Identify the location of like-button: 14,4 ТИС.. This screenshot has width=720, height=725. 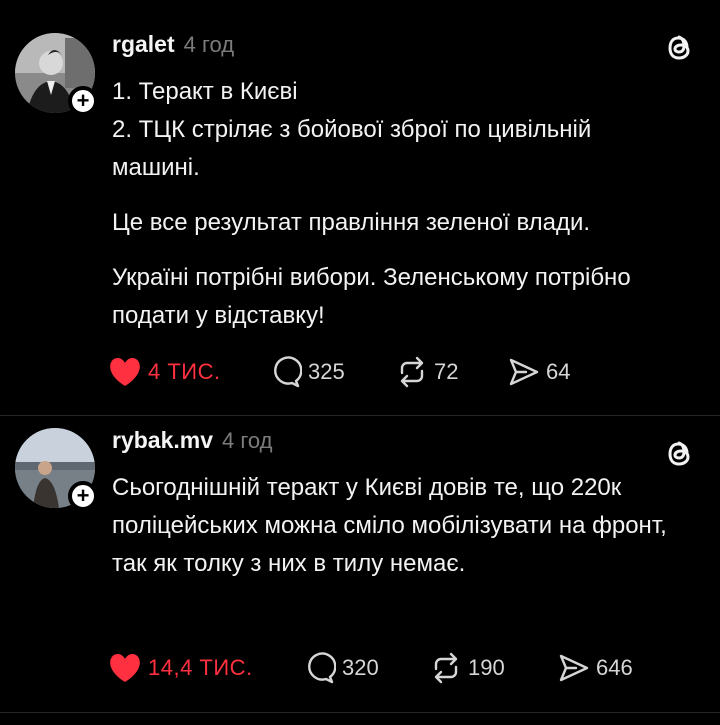
(206, 668).